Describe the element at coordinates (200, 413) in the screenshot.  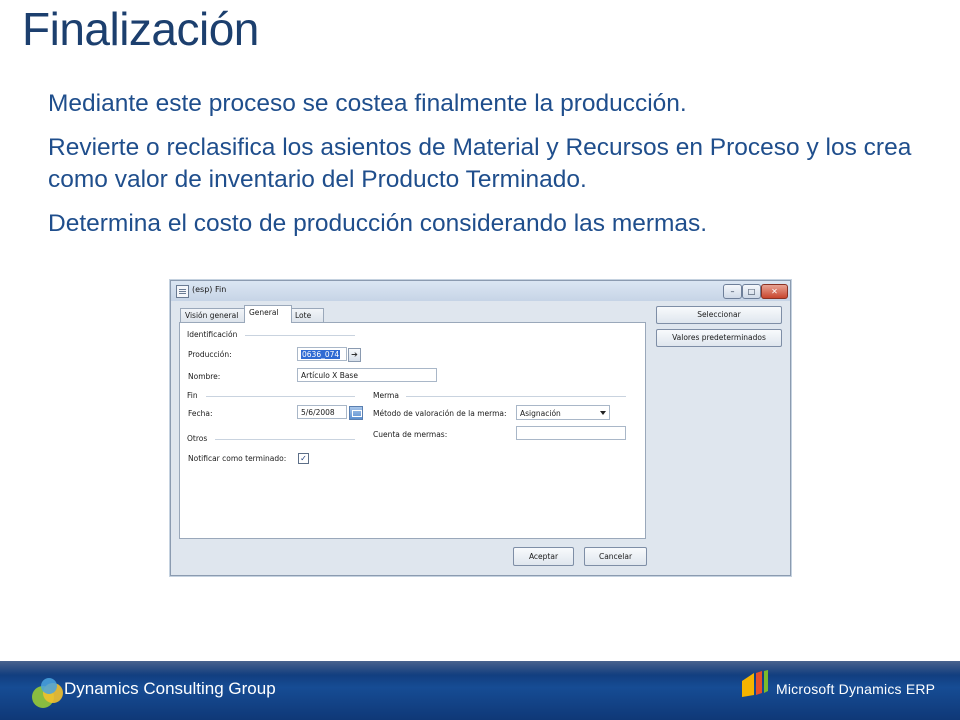
I see `fecha-label: Fecha:` at that location.